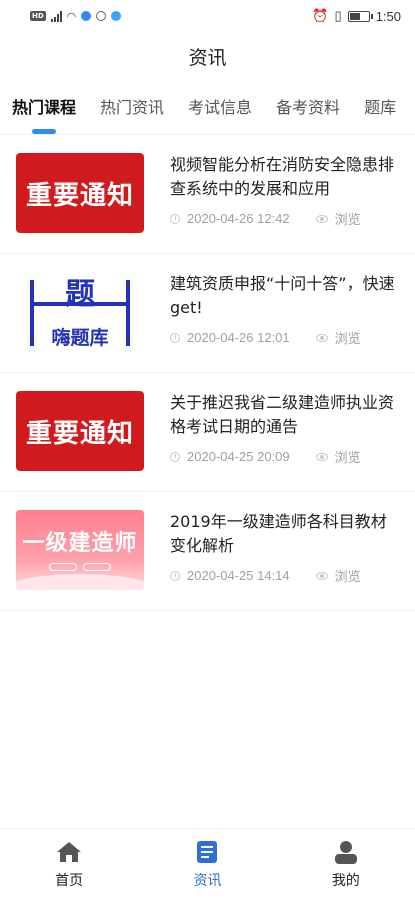  Describe the element at coordinates (80, 567) in the screenshot. I see `thumbnail-pills` at that location.